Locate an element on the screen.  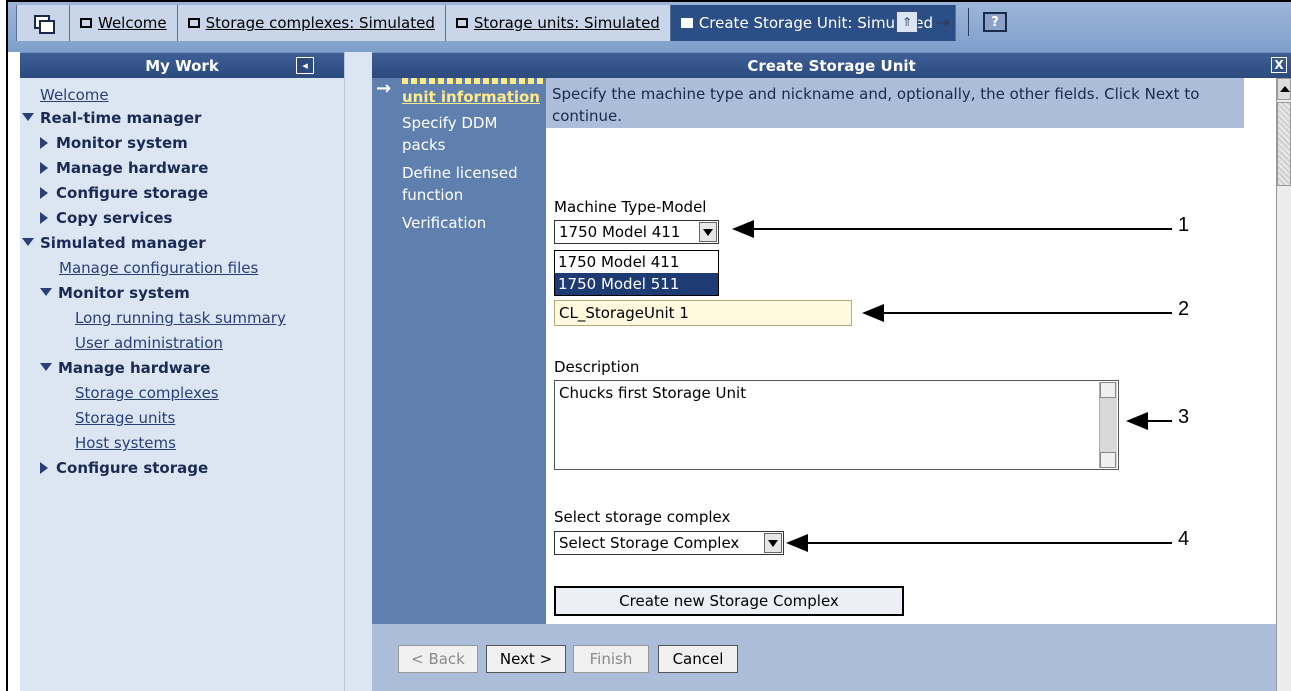
windows-icon is located at coordinates (44, 24).